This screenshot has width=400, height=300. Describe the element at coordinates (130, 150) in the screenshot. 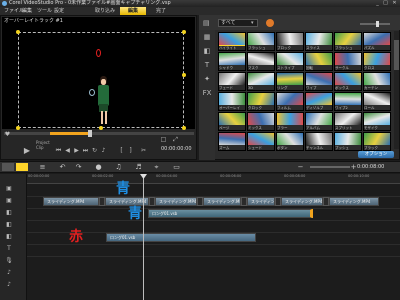

I see `mark-out-icon: ]` at that location.